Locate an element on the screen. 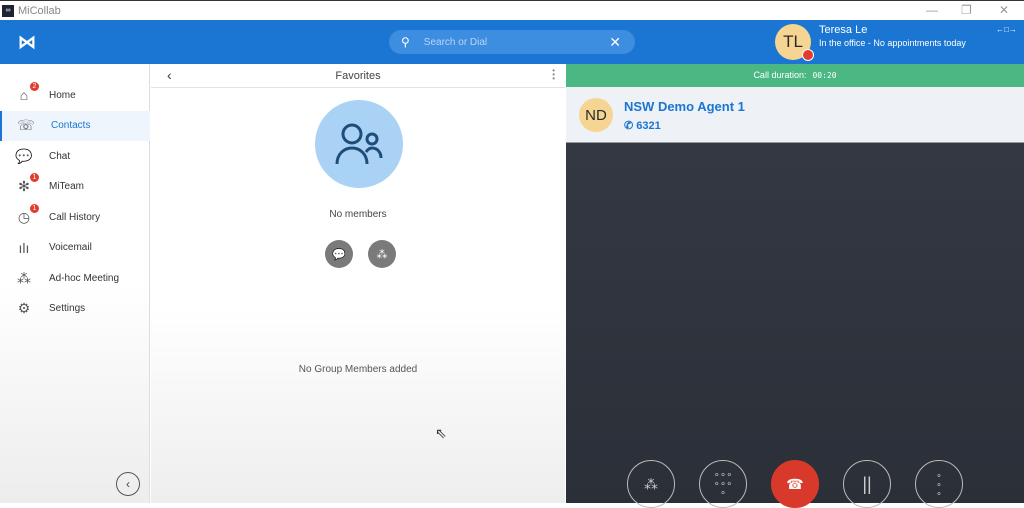  mitel-logo-icon: ⋈ is located at coordinates (27, 42).